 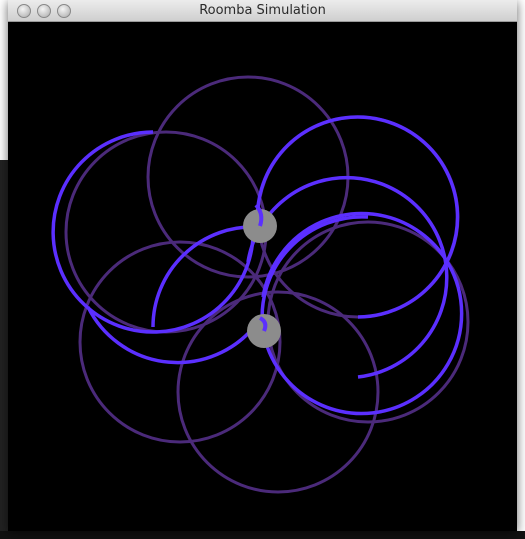 I want to click on background-terminal-bottom, so click(x=262, y=535).